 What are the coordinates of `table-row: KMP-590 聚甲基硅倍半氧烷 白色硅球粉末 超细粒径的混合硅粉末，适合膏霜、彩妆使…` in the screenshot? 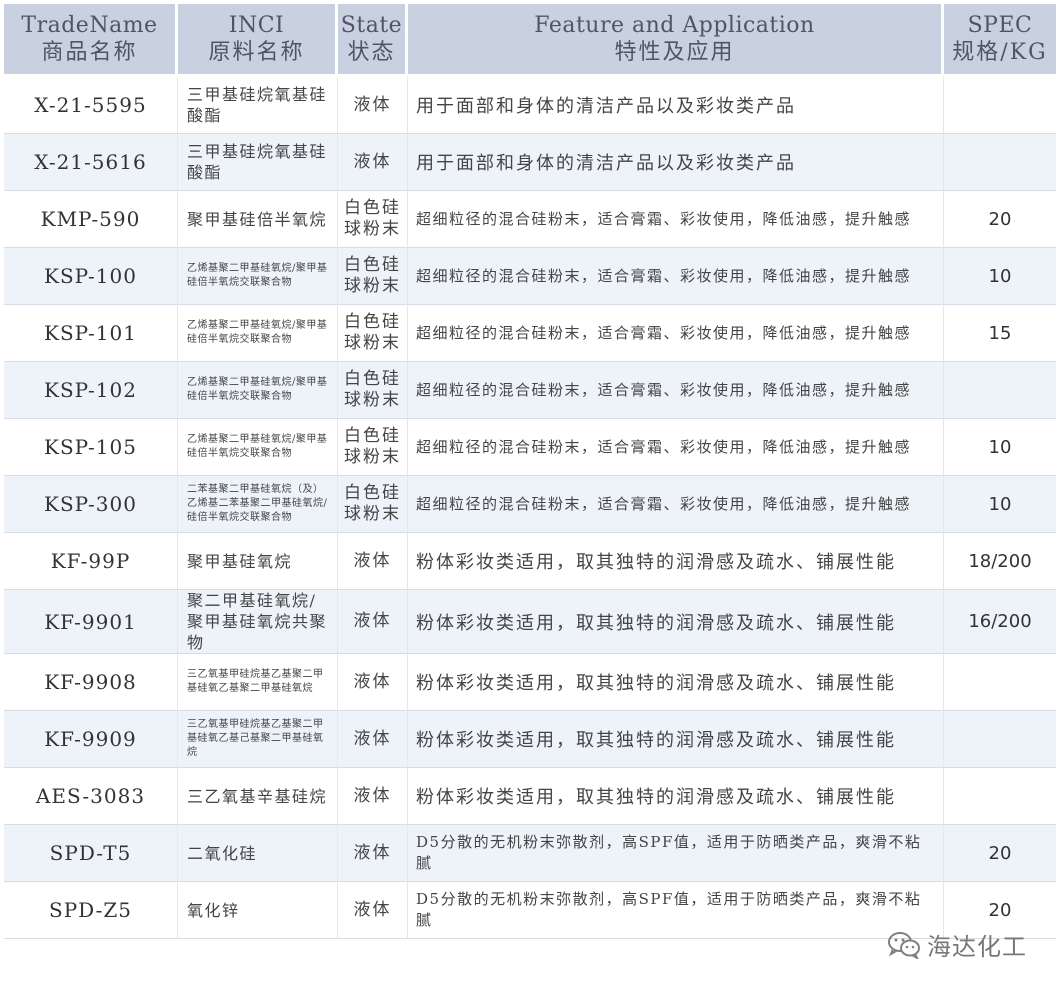 It's located at (530, 219).